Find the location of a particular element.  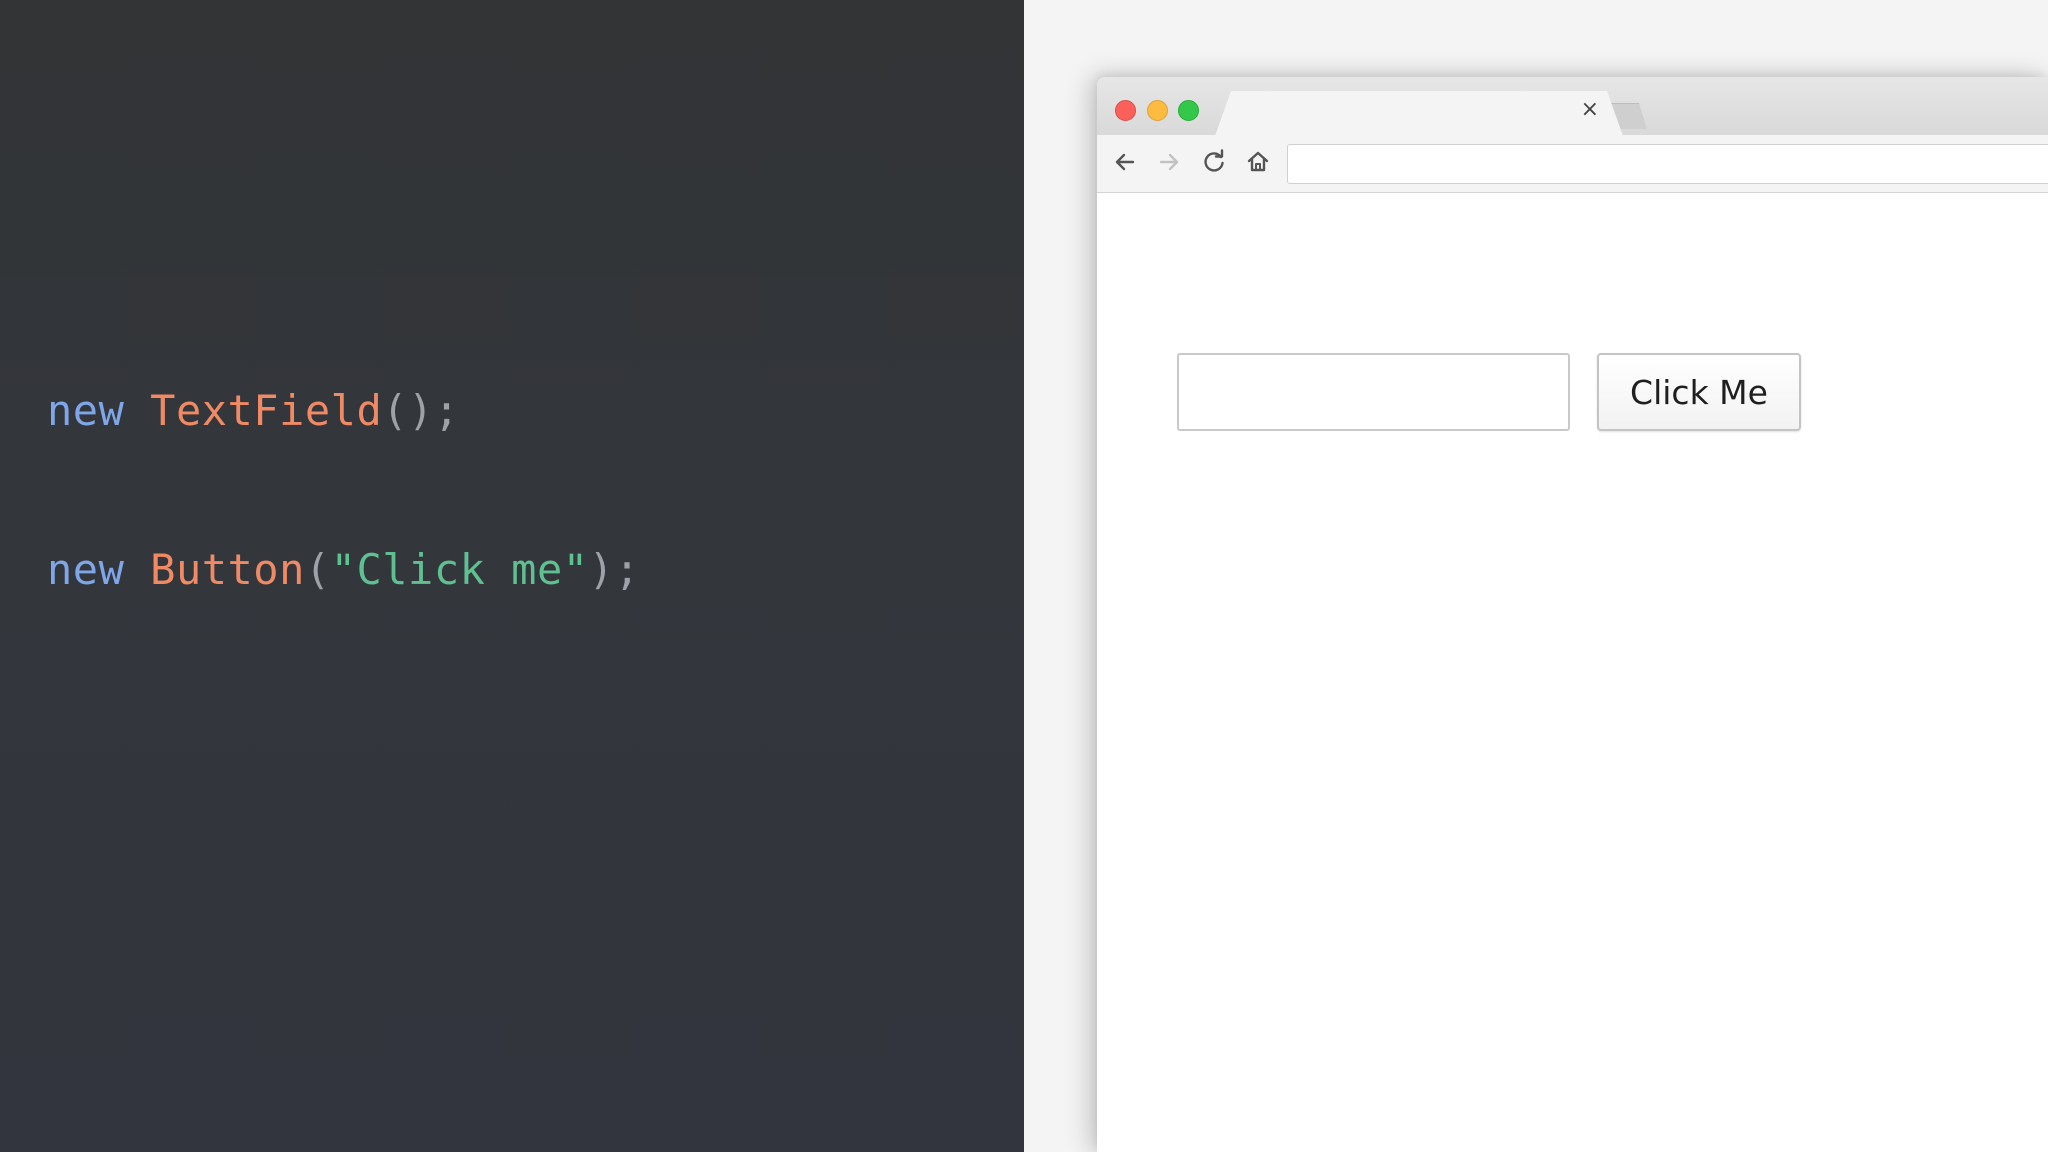

code-line-textfield: new TextField(); is located at coordinates (343, 410).